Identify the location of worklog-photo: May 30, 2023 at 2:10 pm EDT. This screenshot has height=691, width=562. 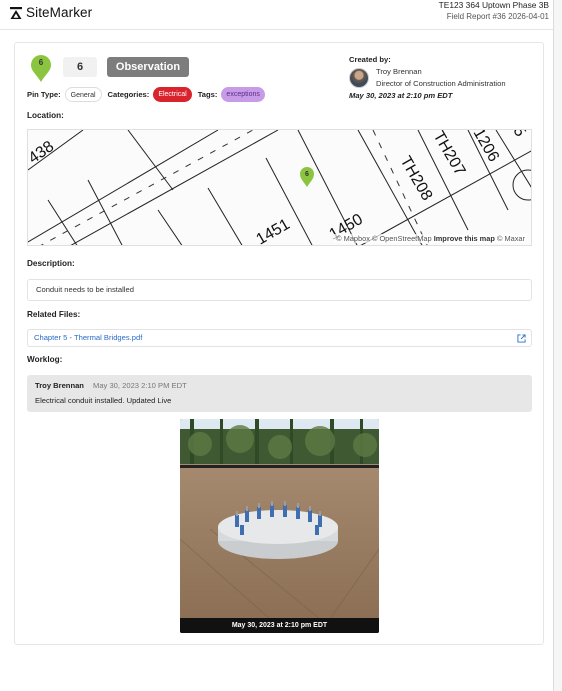
(279, 526).